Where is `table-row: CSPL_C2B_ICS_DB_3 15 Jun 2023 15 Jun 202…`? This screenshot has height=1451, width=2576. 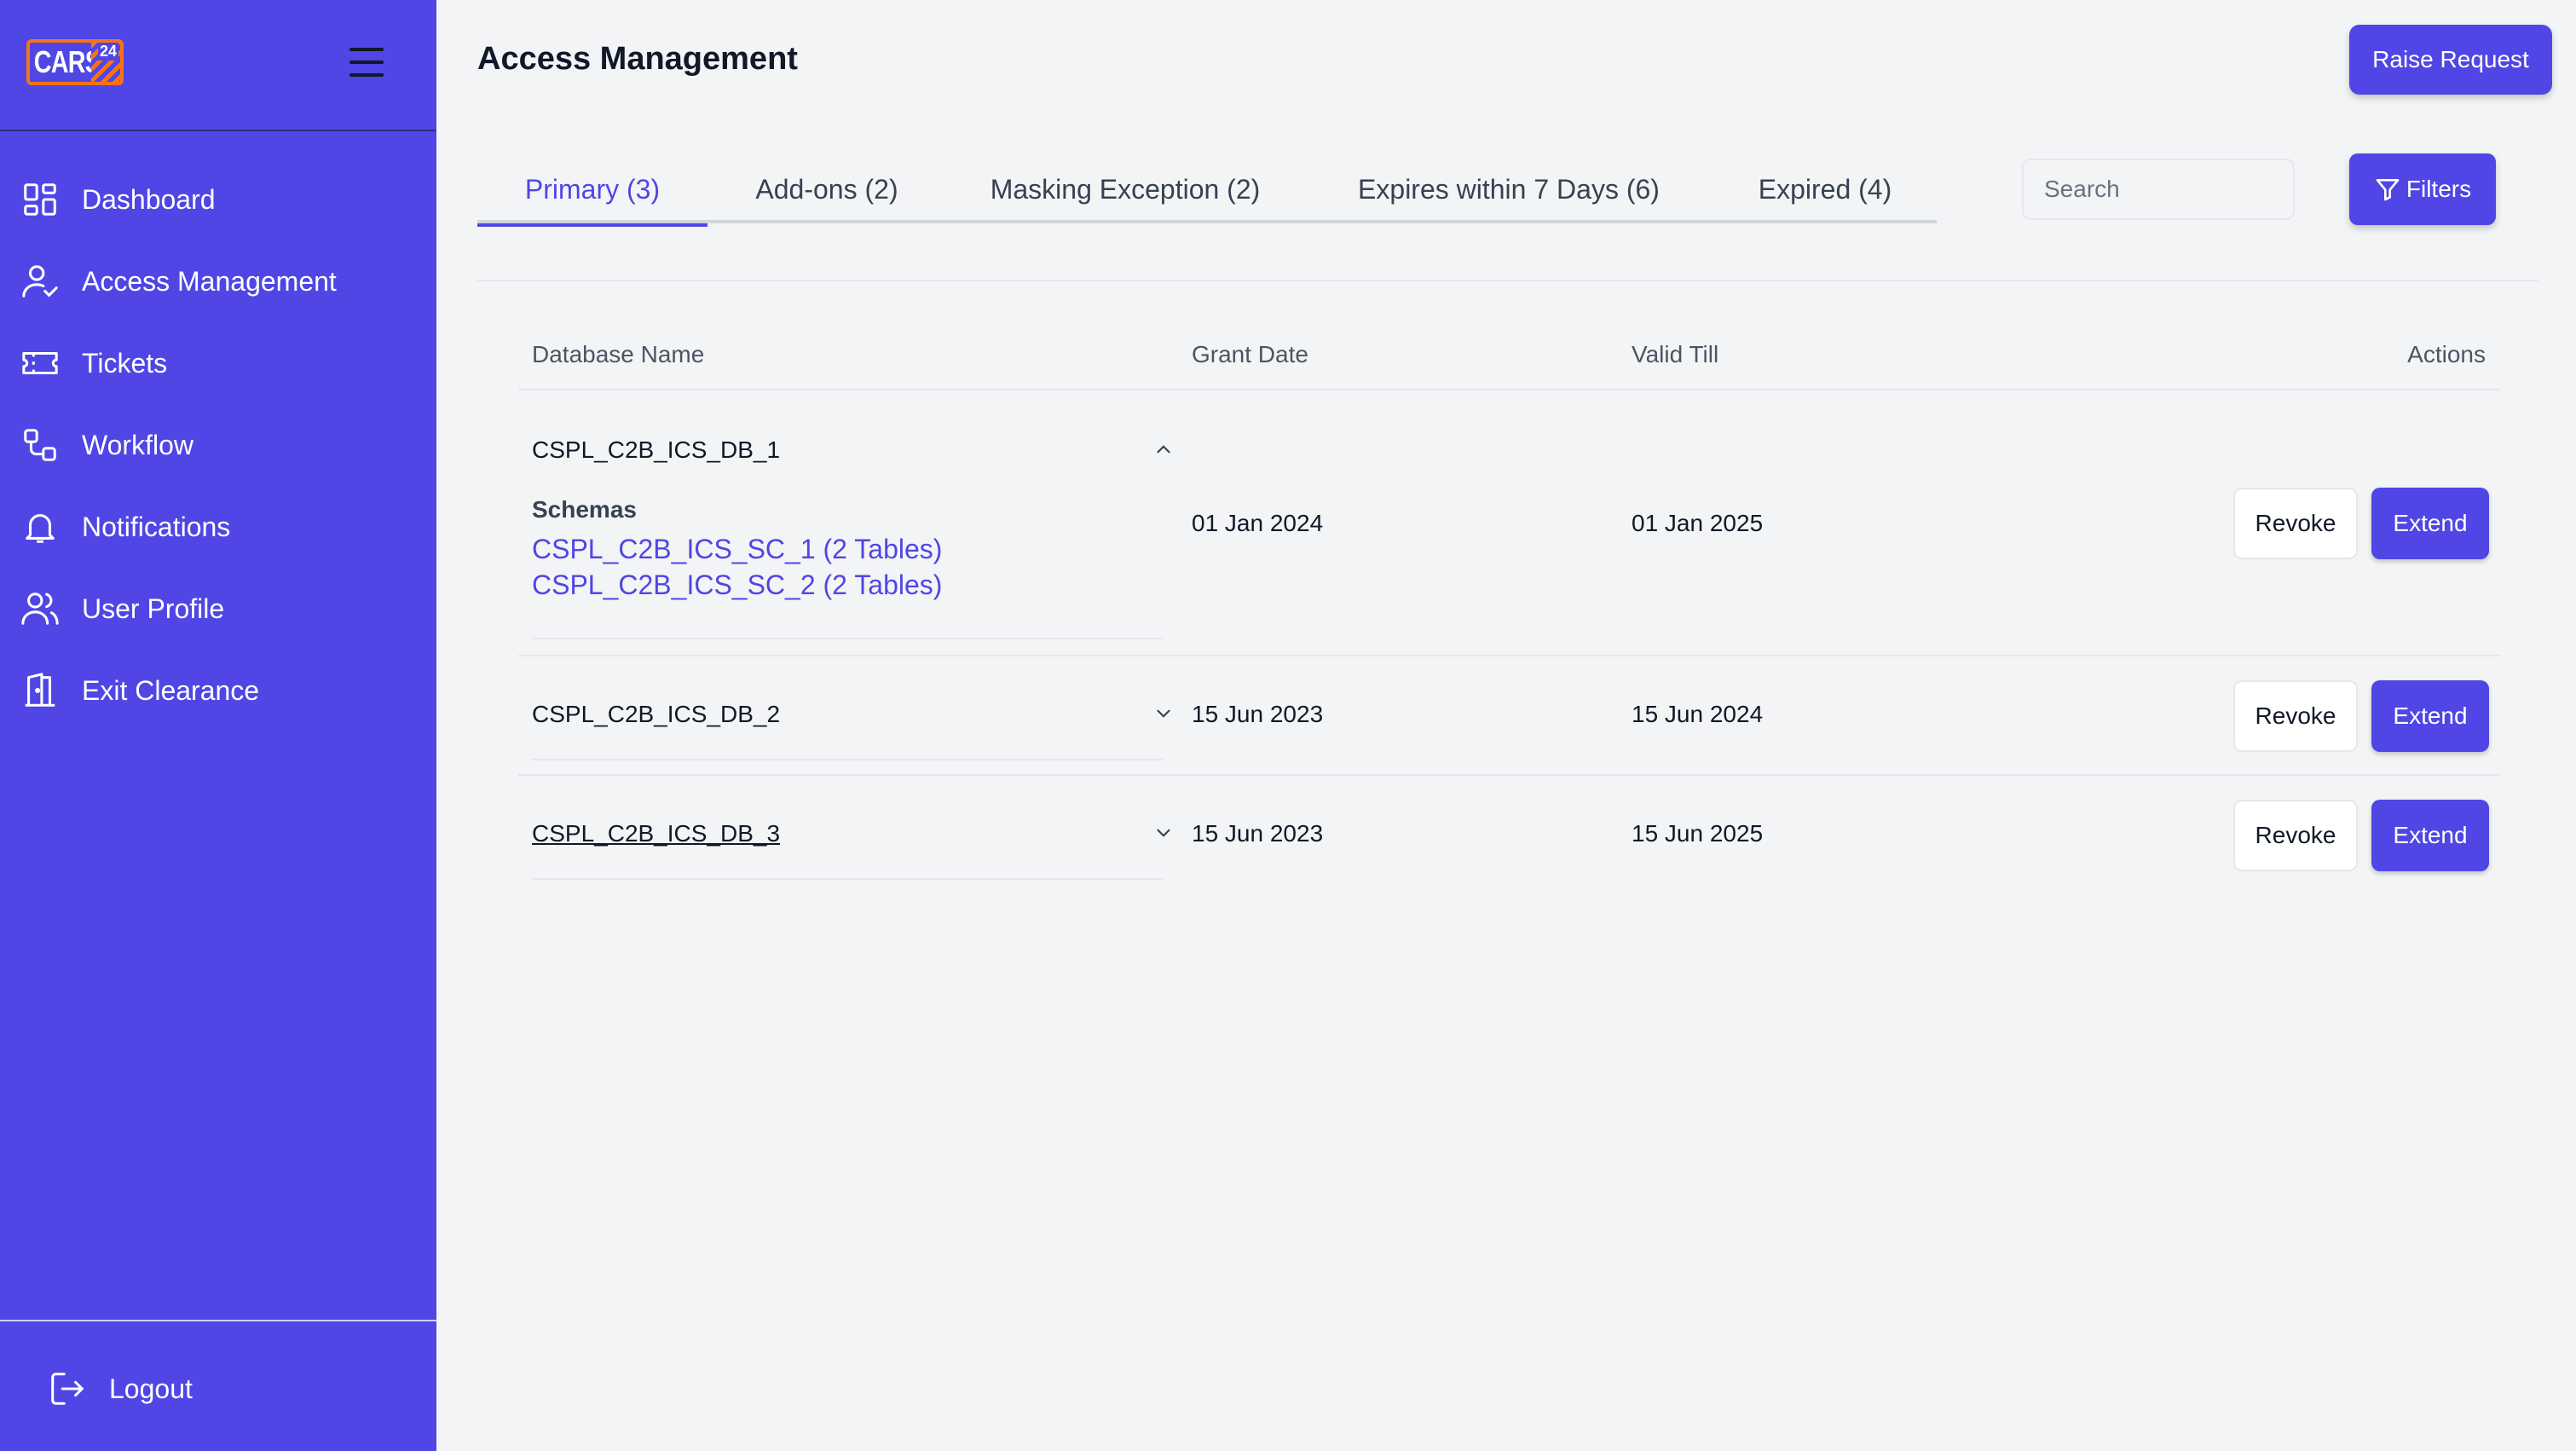
table-row: CSPL_C2B_ICS_DB_3 15 Jun 2023 15 Jun 202… is located at coordinates (1508, 835).